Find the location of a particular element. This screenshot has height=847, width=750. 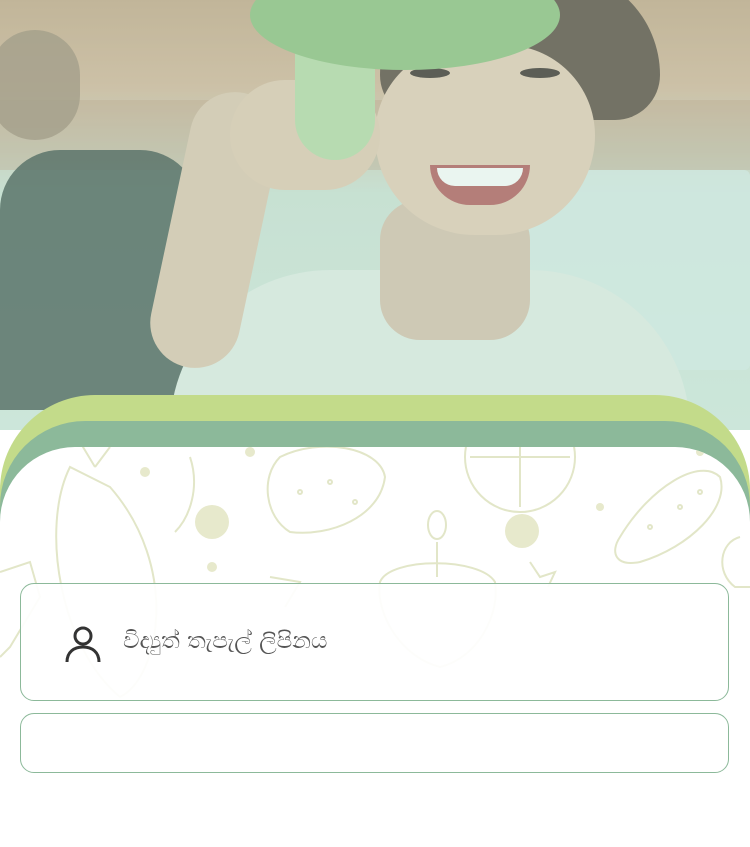

email-placeholder: විද්‍යුත් තැපැල් ලිපිනය is located at coordinates (225, 641).